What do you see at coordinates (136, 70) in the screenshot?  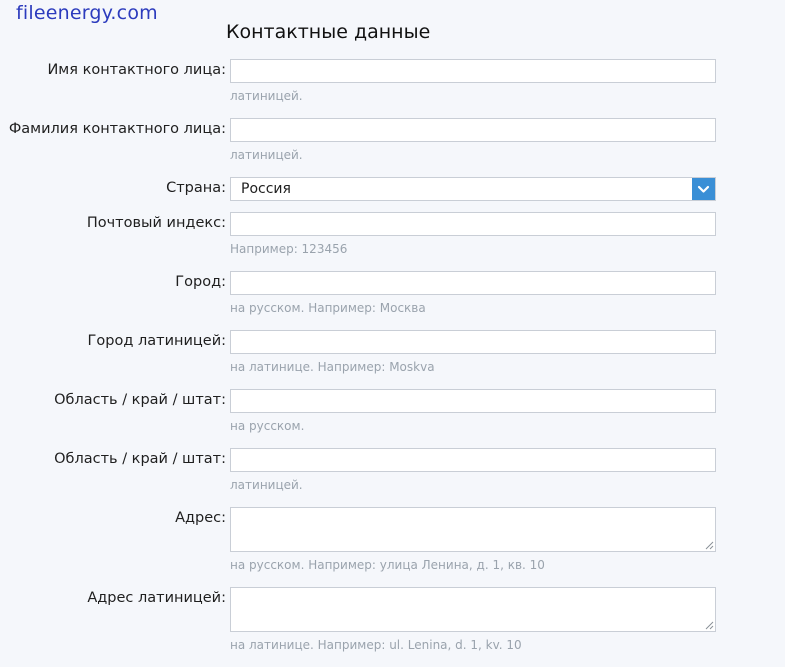 I see `first-name-label: Имя контактного лица:` at bounding box center [136, 70].